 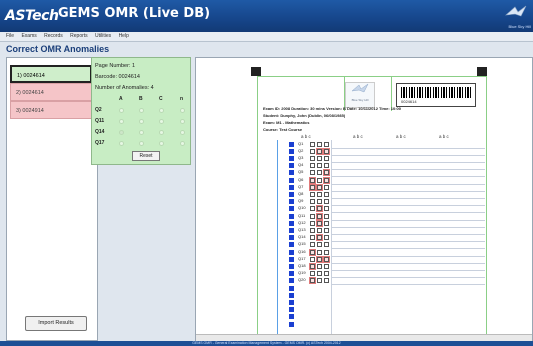 I want to click on sheet-item-3: 3) 0024914, so click(x=51, y=110).